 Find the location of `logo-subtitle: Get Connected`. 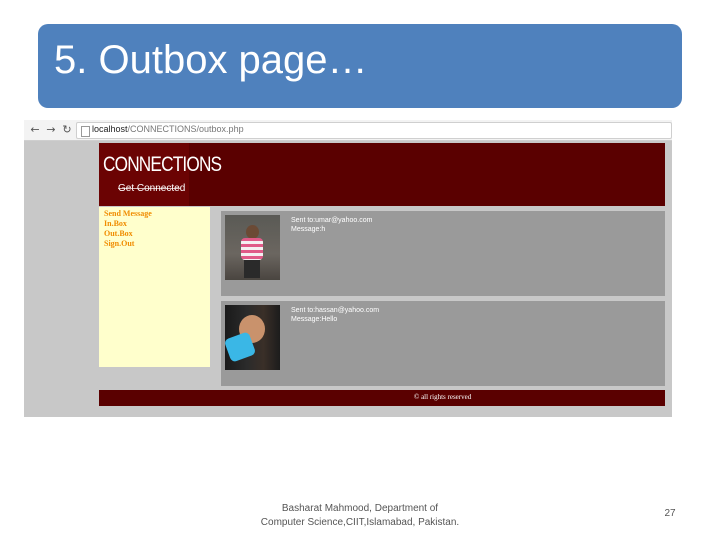

logo-subtitle: Get Connected is located at coordinates (152, 188).